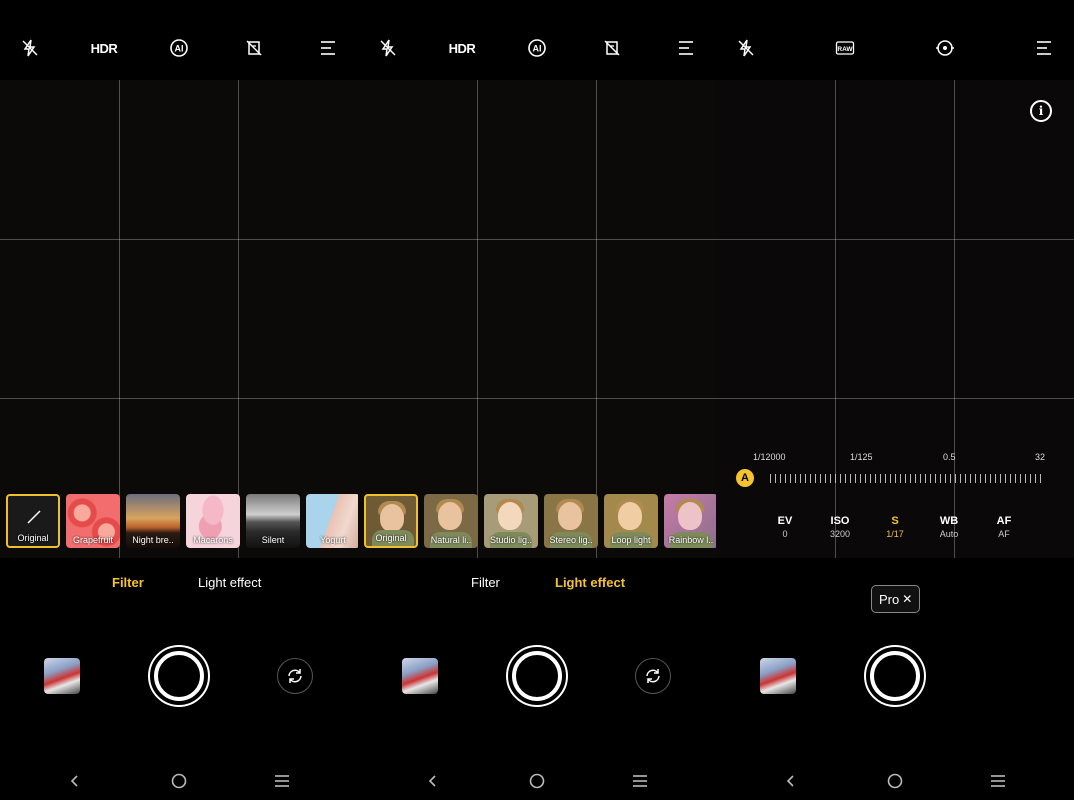 This screenshot has width=1074, height=800. Describe the element at coordinates (571, 521) in the screenshot. I see `effect-thumb-stereo-light: Stereo lig..` at that location.